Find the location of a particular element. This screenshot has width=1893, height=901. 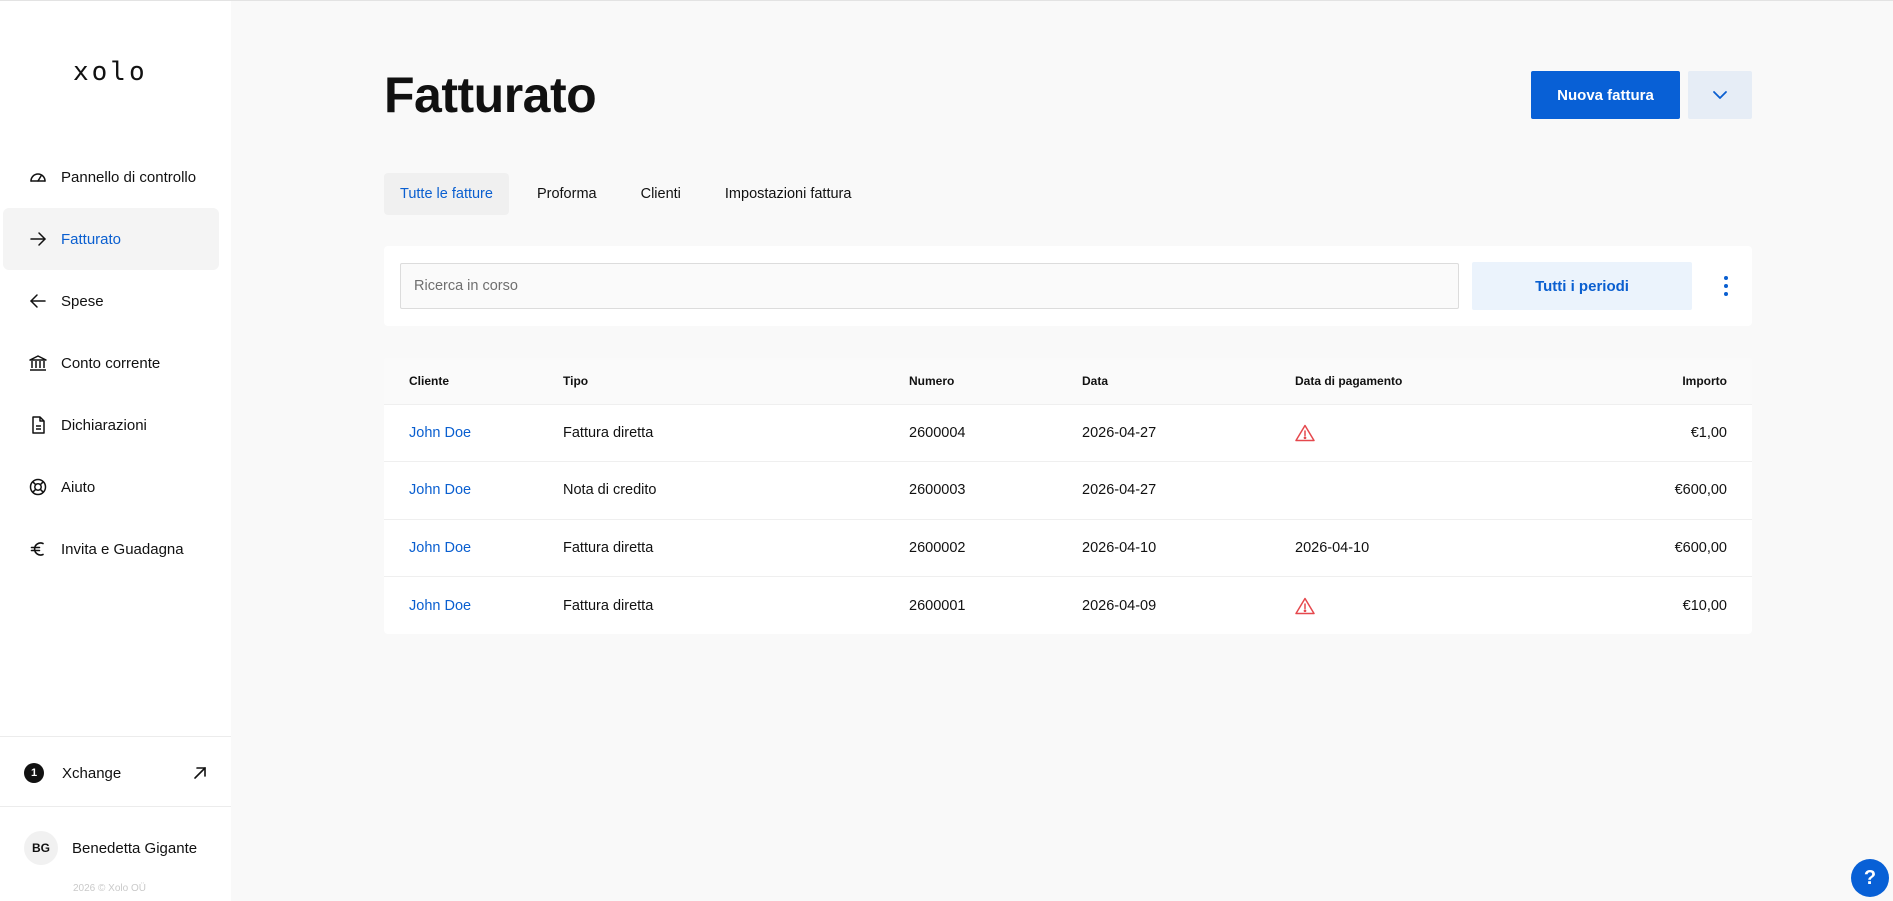

chevron-down-icon is located at coordinates (1720, 95).